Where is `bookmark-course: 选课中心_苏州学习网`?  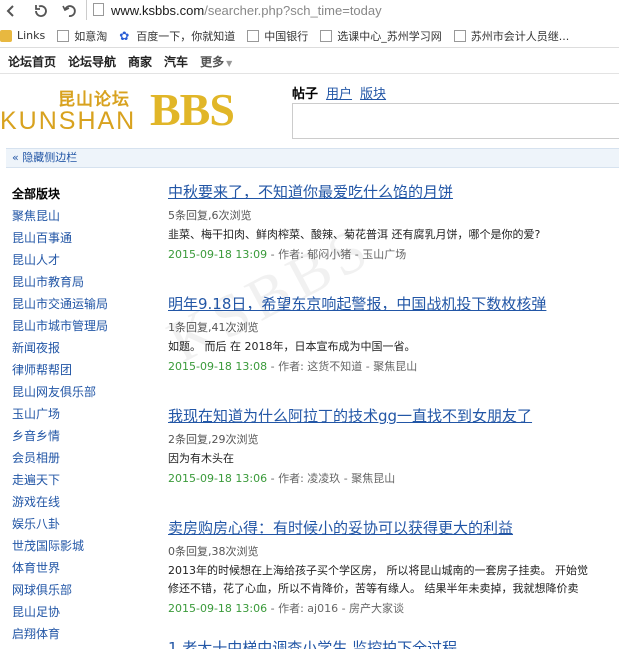 bookmark-course: 选课中心_苏州学习网 is located at coordinates (381, 36).